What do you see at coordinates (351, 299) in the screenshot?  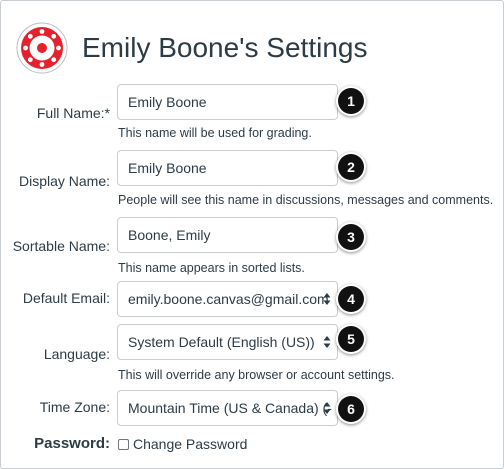 I see `callout-4: 4` at bounding box center [351, 299].